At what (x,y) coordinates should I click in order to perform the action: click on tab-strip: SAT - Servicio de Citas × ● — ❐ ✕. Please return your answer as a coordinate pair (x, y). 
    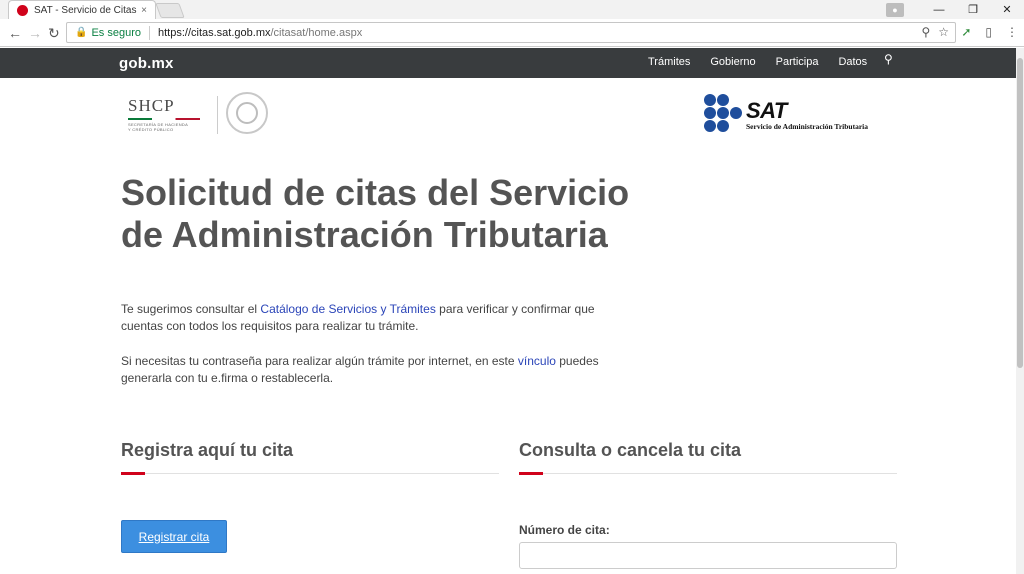
    Looking at the image, I should click on (512, 9).